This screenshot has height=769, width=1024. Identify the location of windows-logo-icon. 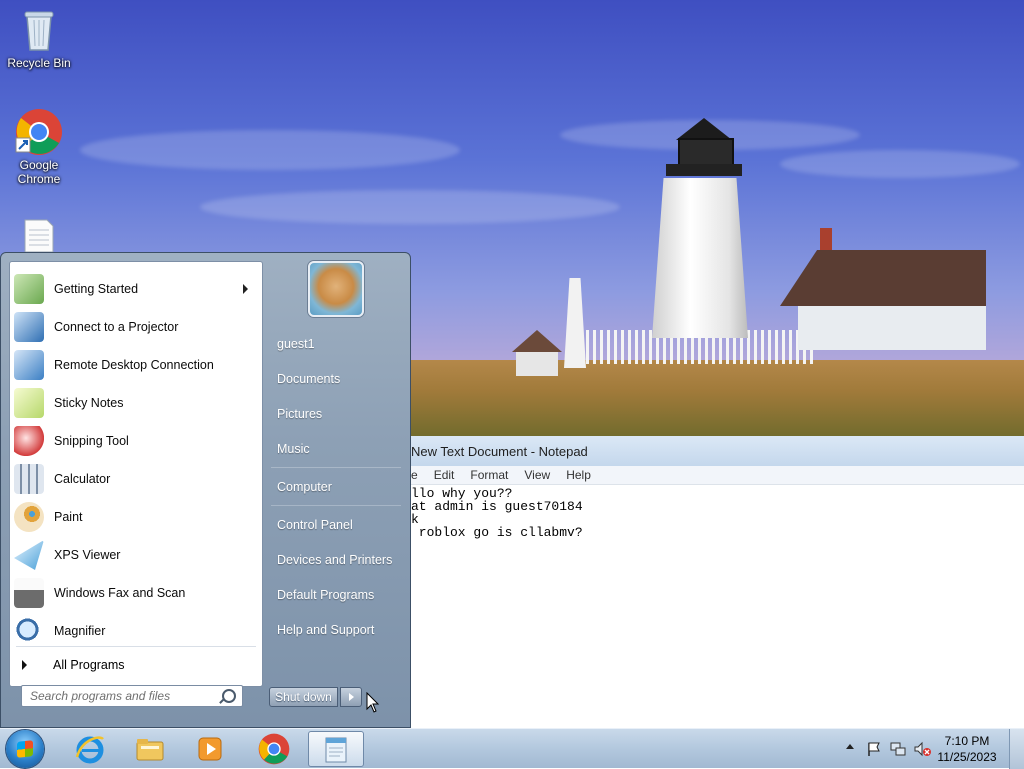
(25, 749).